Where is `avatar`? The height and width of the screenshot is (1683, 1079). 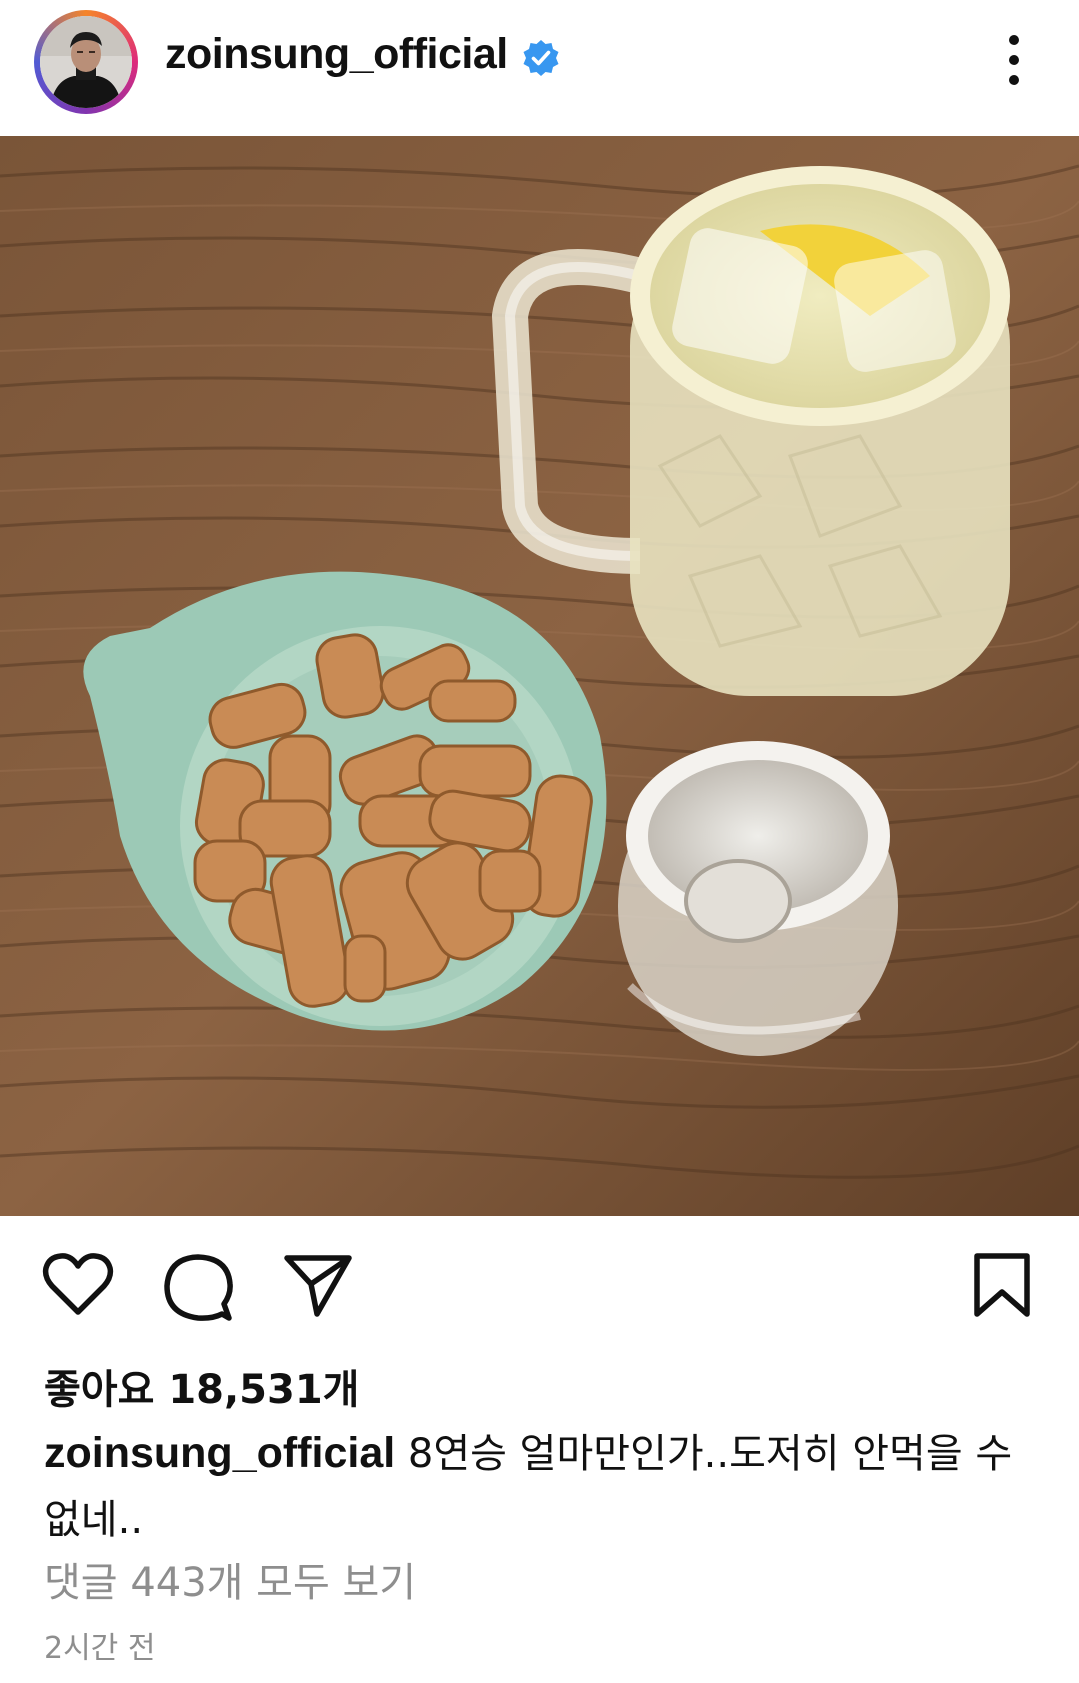 avatar is located at coordinates (86, 62).